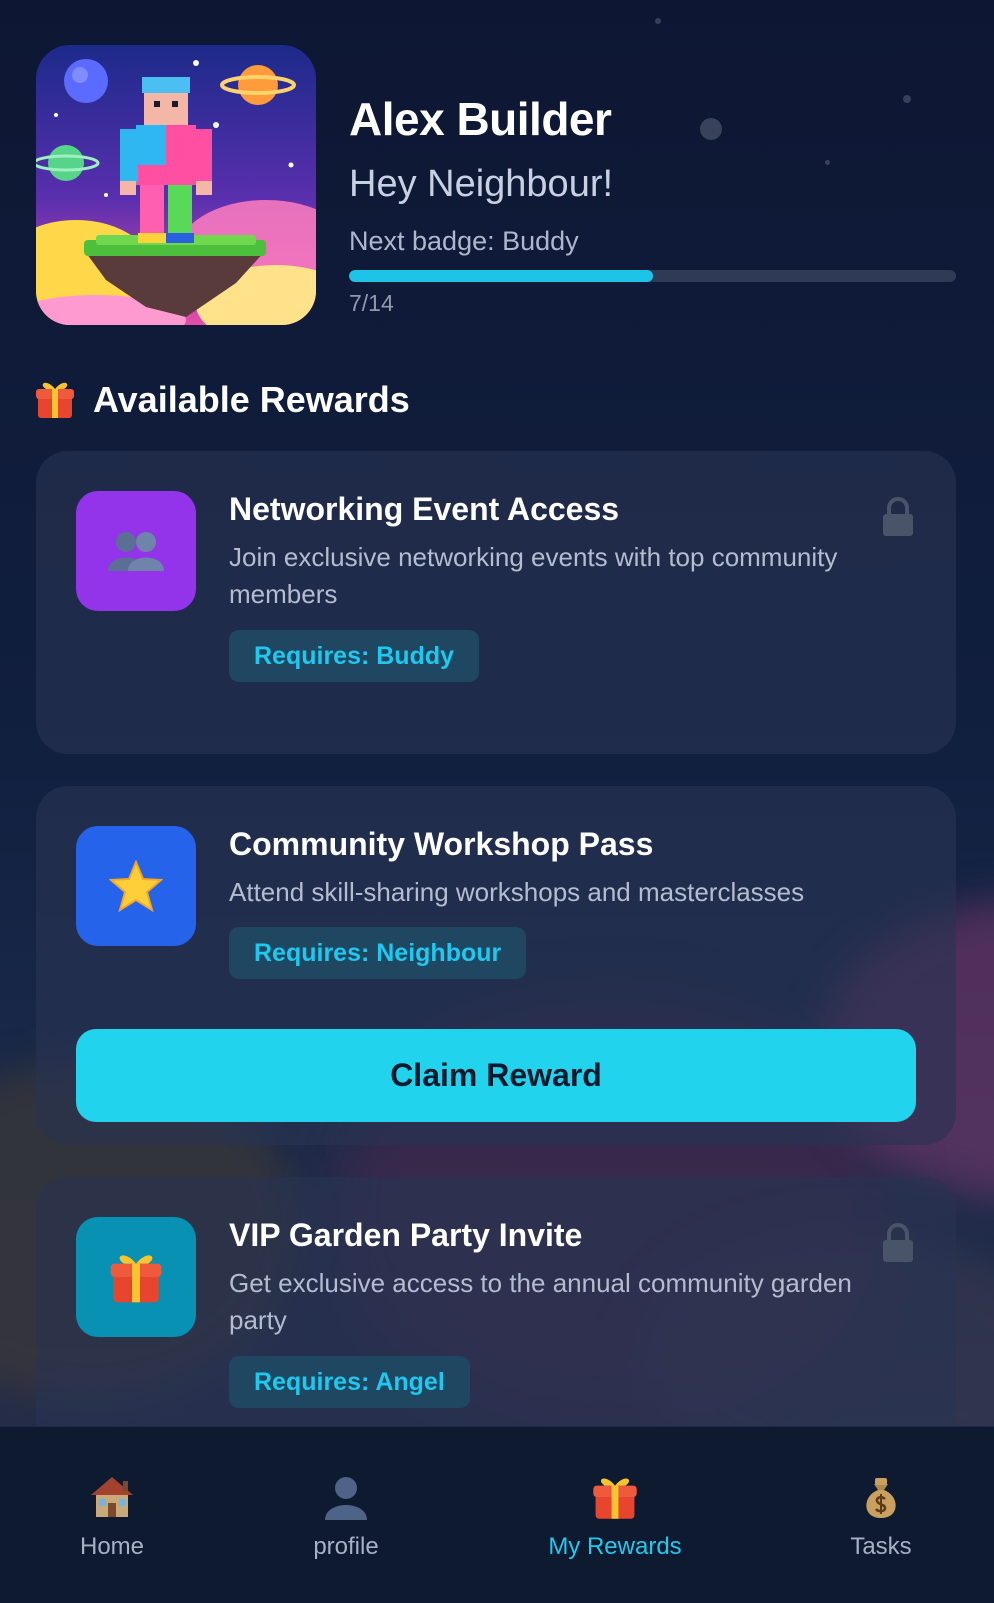 This screenshot has width=994, height=1603. I want to click on people-icon, so click(136, 551).